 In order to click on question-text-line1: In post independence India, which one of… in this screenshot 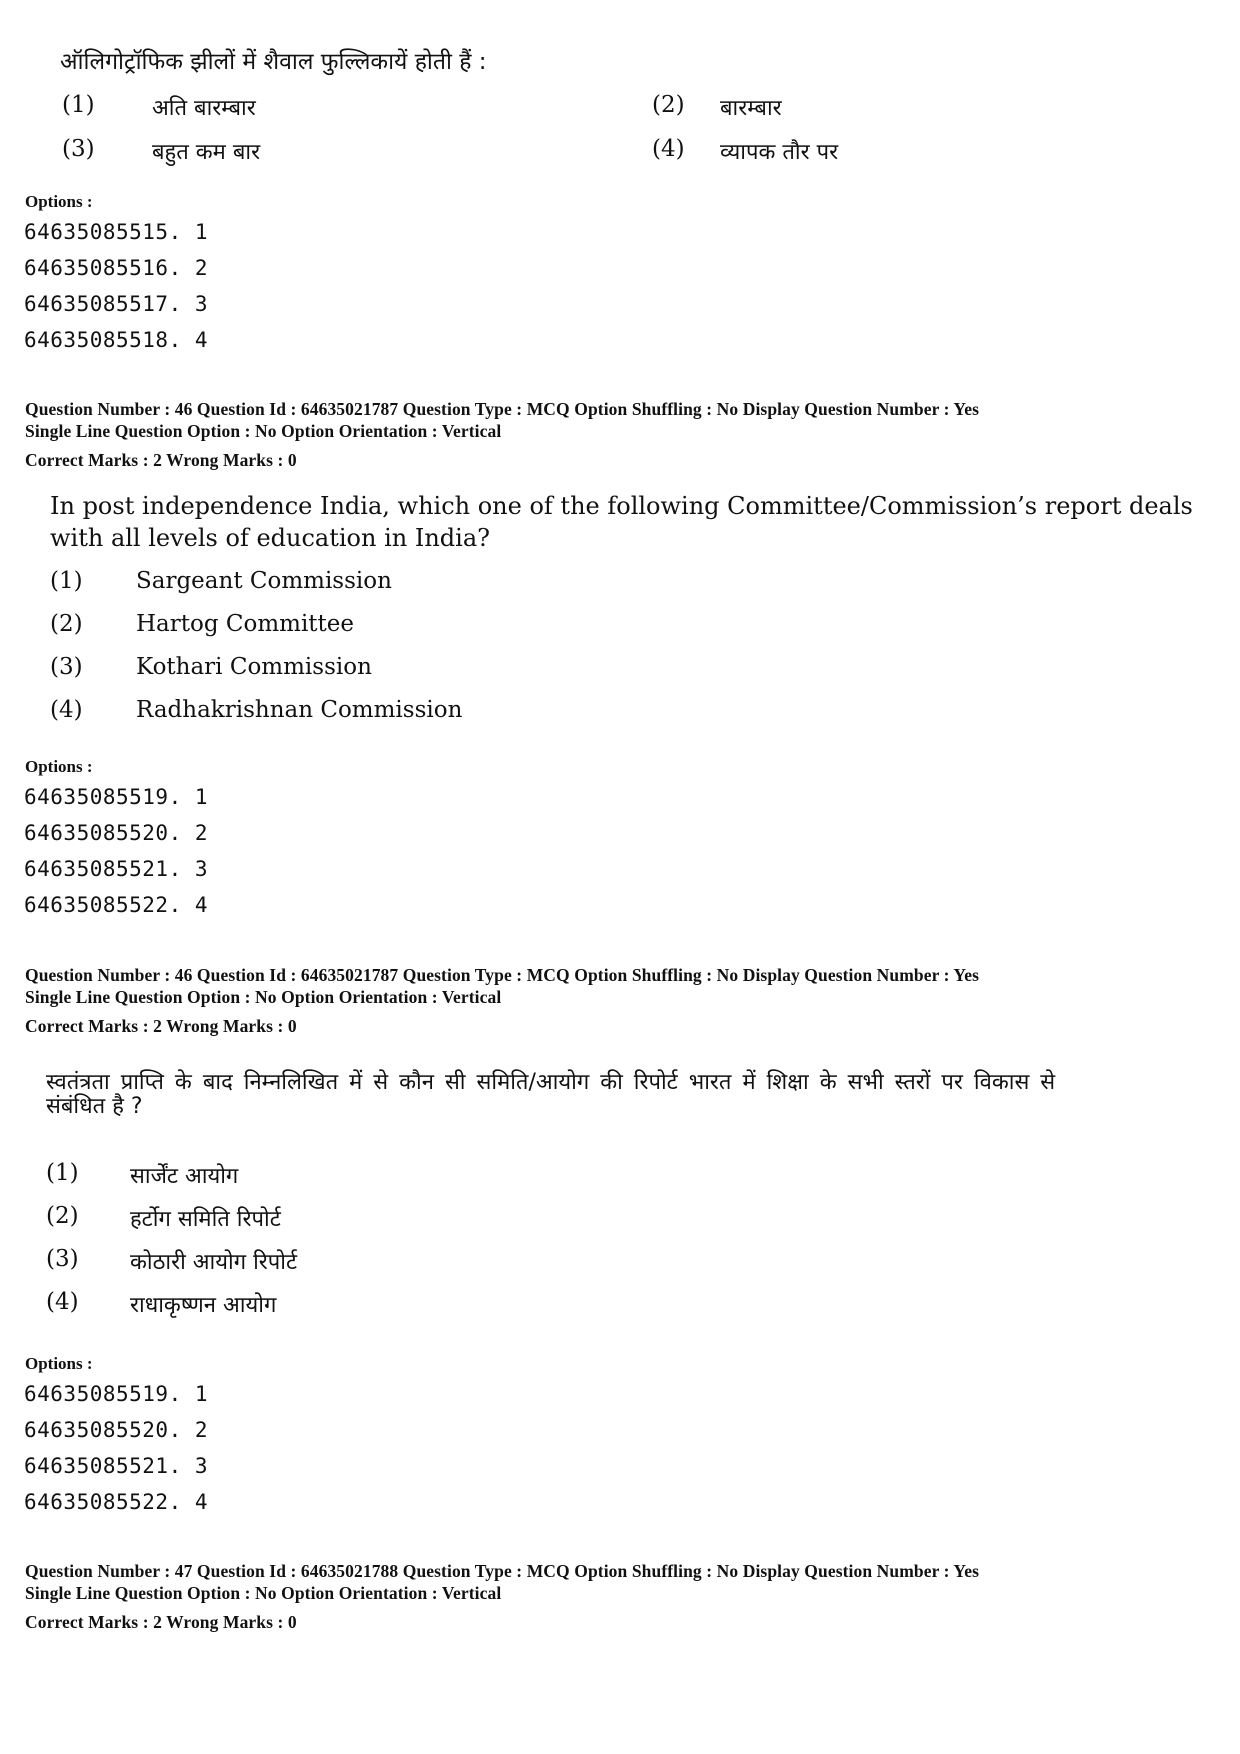, I will do `click(621, 506)`.